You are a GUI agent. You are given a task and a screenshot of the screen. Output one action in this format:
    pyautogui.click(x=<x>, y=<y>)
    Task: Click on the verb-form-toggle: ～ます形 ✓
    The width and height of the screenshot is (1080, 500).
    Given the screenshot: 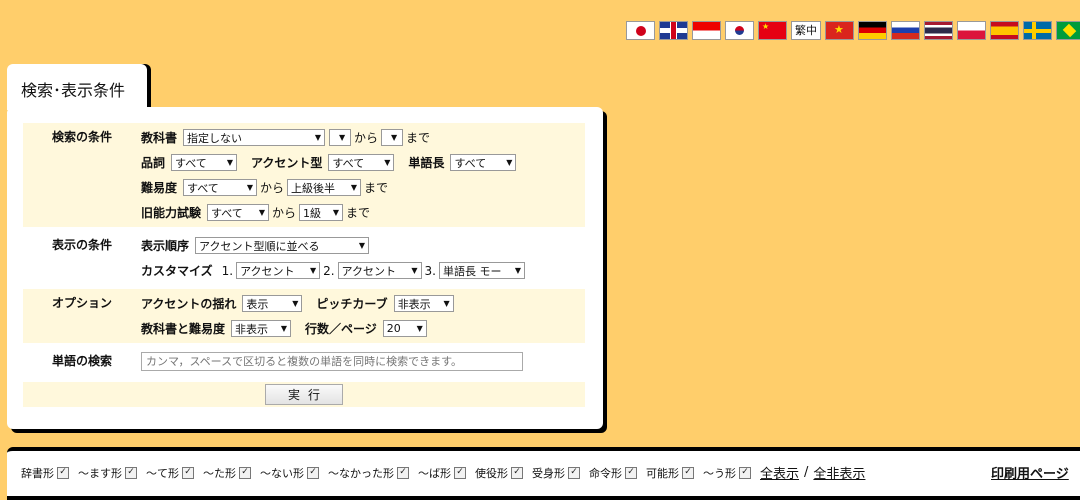 What is the action you would take?
    pyautogui.click(x=107, y=473)
    